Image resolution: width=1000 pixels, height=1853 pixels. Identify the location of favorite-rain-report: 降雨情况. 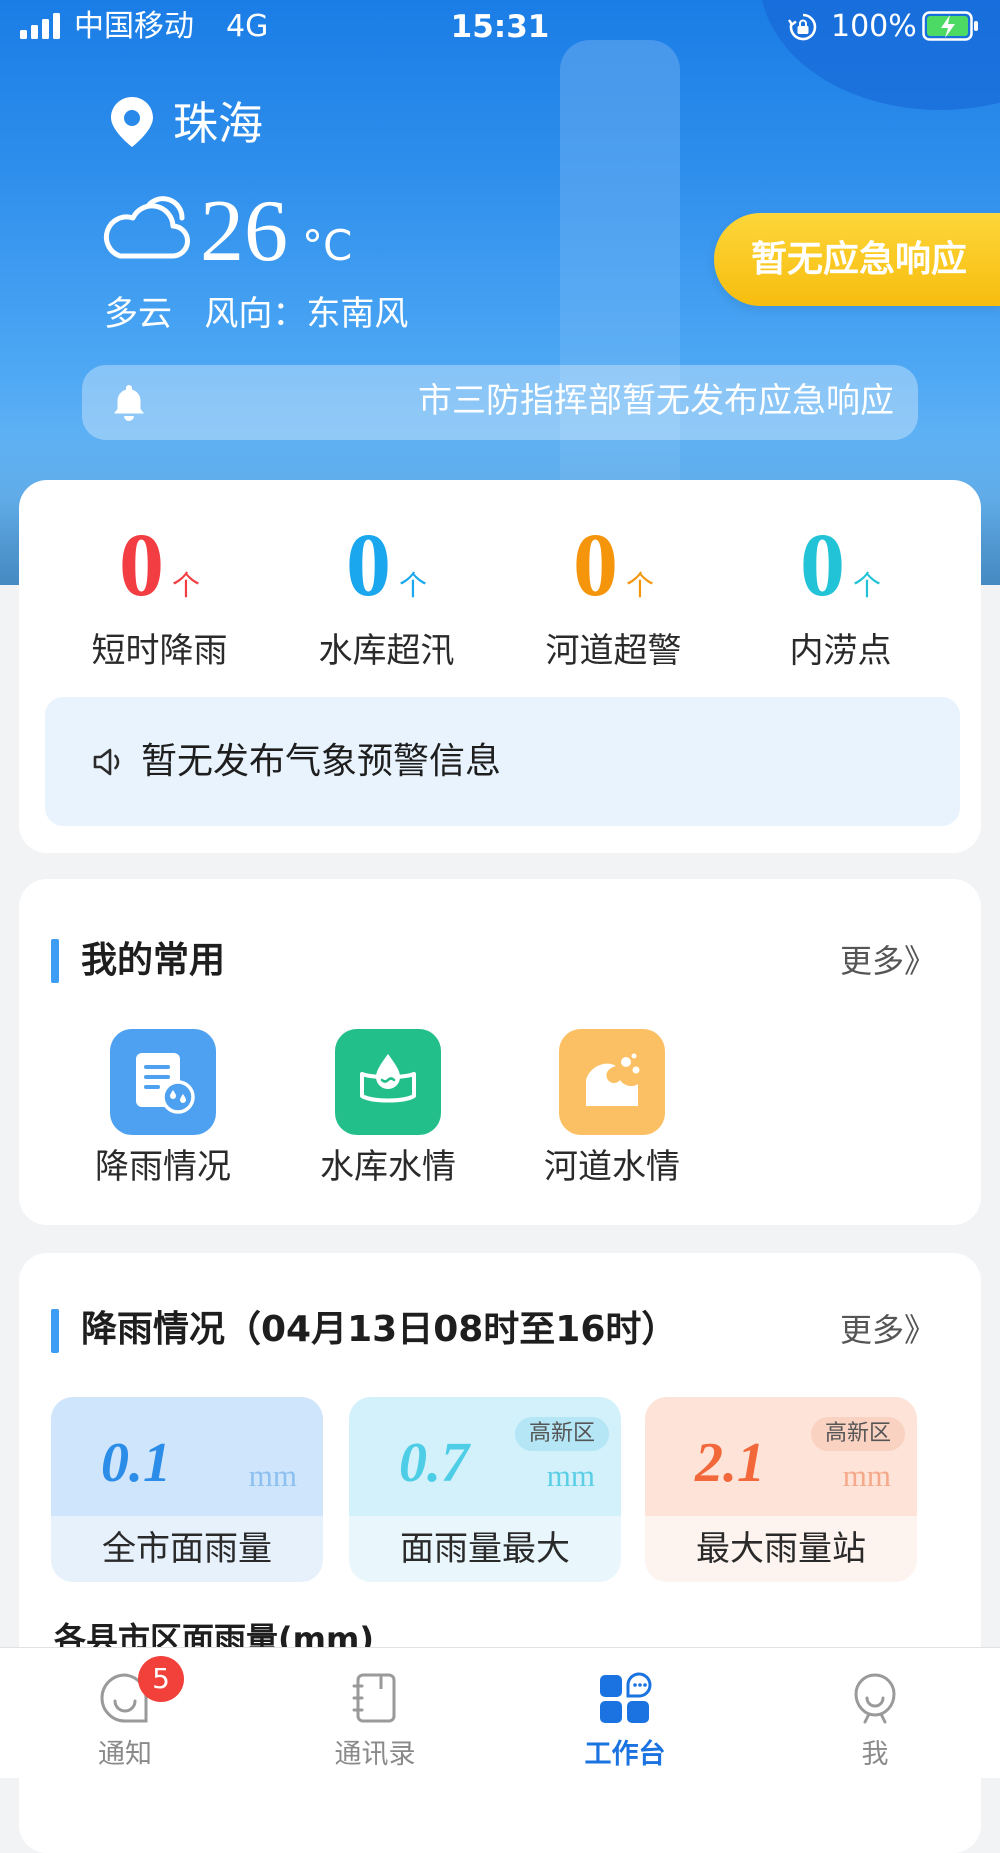
(163, 1114).